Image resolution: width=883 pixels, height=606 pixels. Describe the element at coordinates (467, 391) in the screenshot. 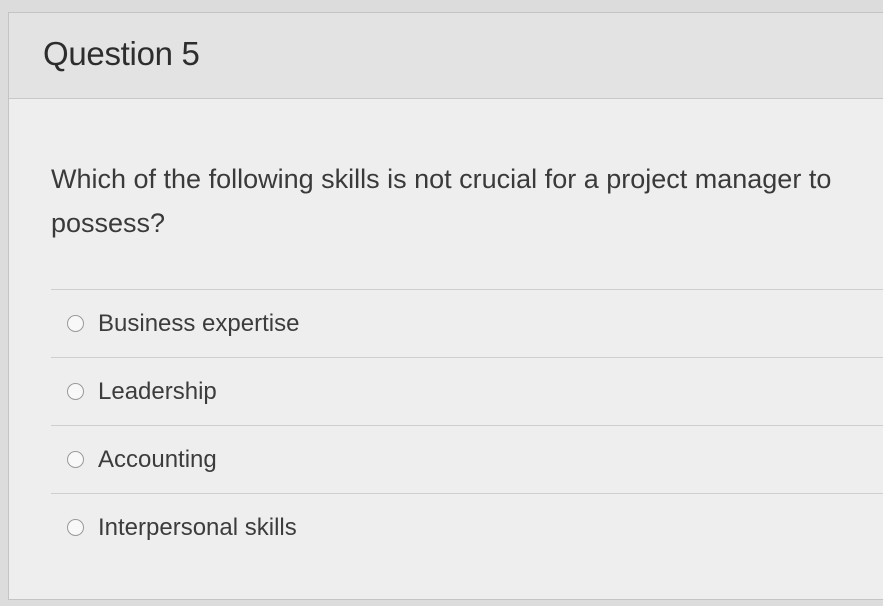

I see `answer-option-leadership: Leadership` at that location.